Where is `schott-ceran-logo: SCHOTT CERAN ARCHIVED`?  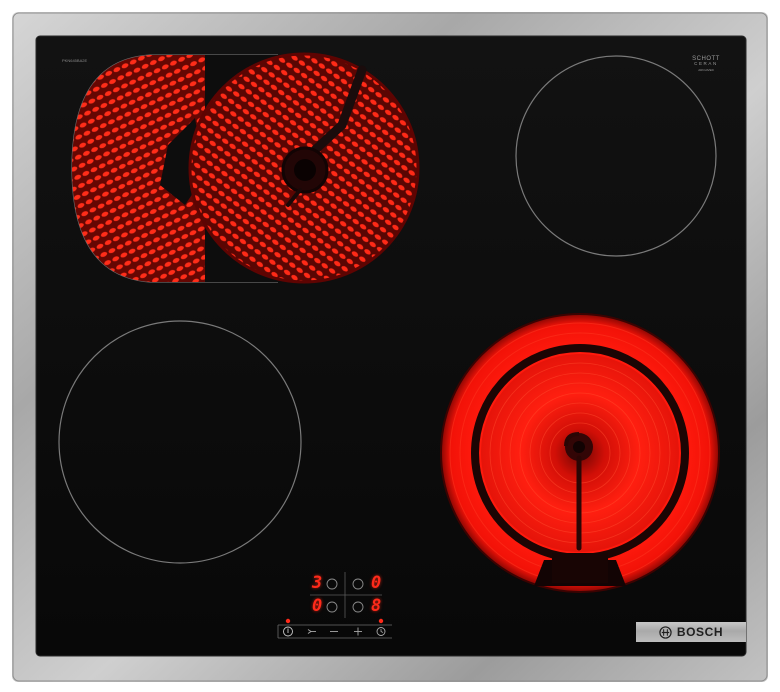 schott-ceran-logo: SCHOTT CERAN ARCHIVED is located at coordinates (706, 64).